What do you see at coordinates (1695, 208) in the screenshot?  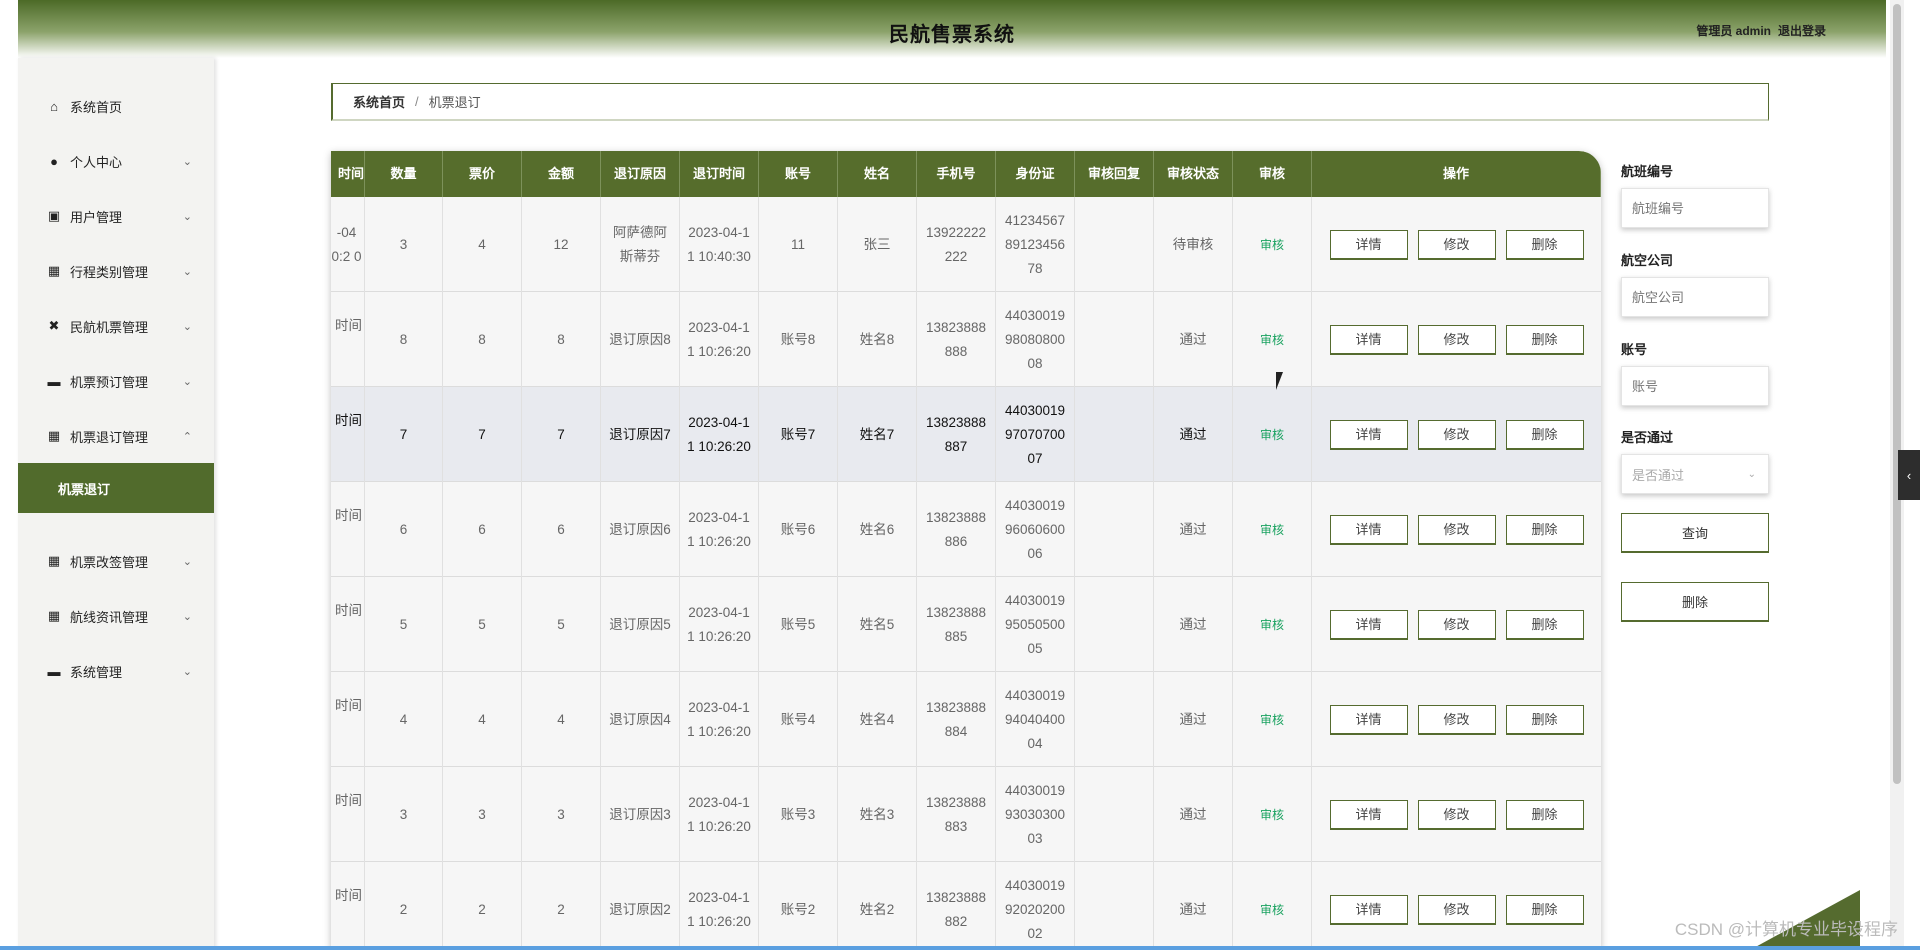 I see `flight-no-input` at bounding box center [1695, 208].